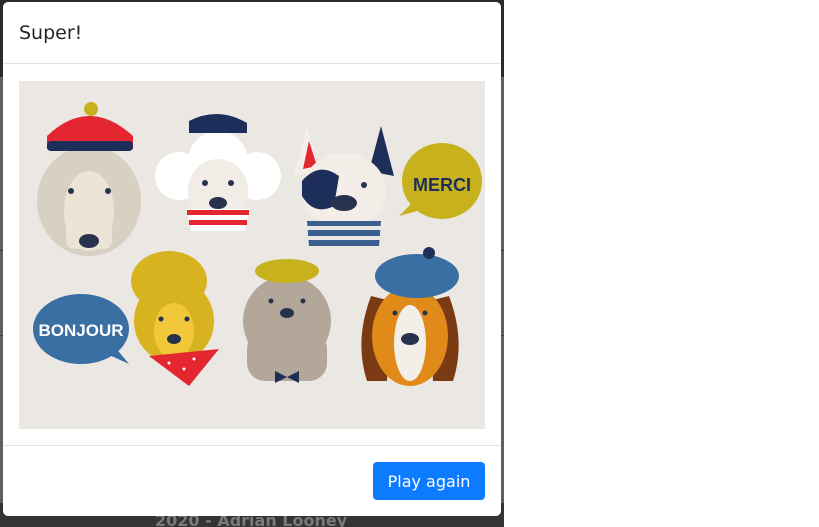 The width and height of the screenshot is (819, 527). What do you see at coordinates (252, 481) in the screenshot?
I see `modal-footer: Play again` at bounding box center [252, 481].